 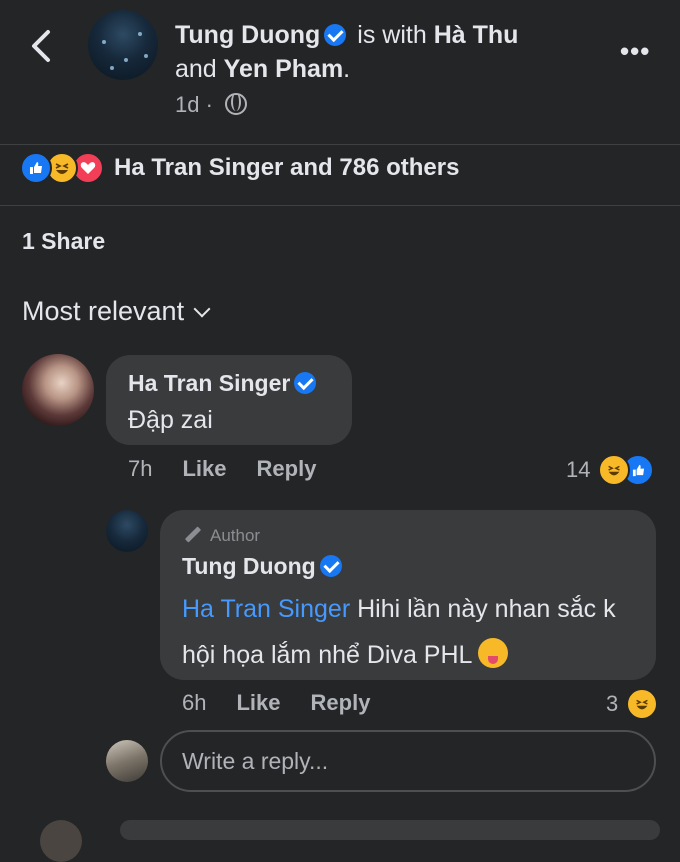 I want to click on more-options-button: •••, so click(x=635, y=51).